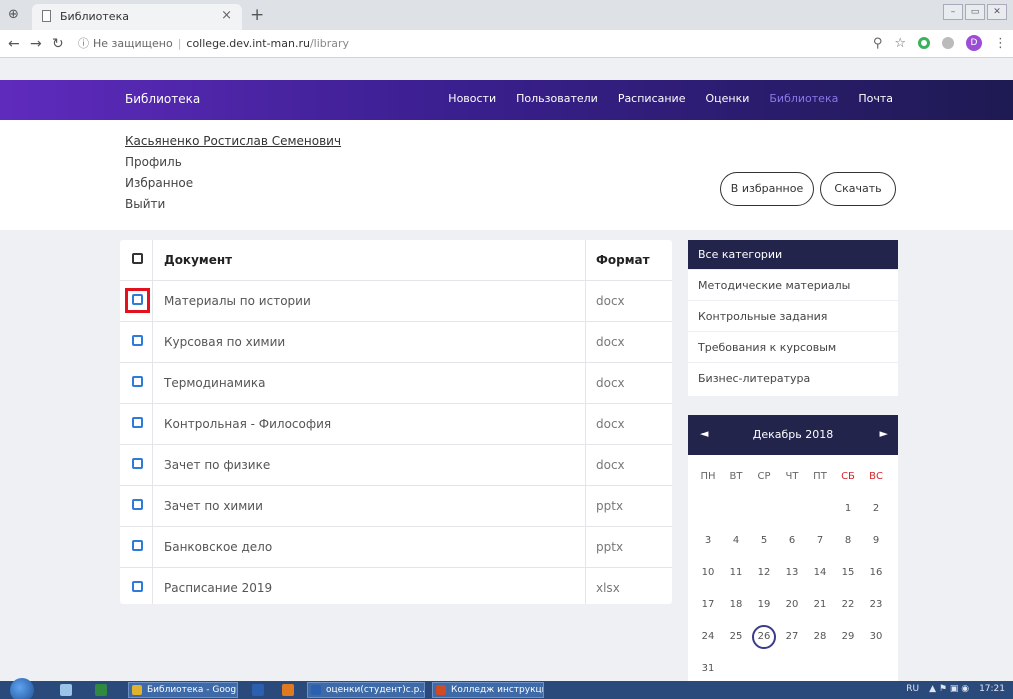 This screenshot has width=1013, height=699. I want to click on download-button: Скачать, so click(858, 189).